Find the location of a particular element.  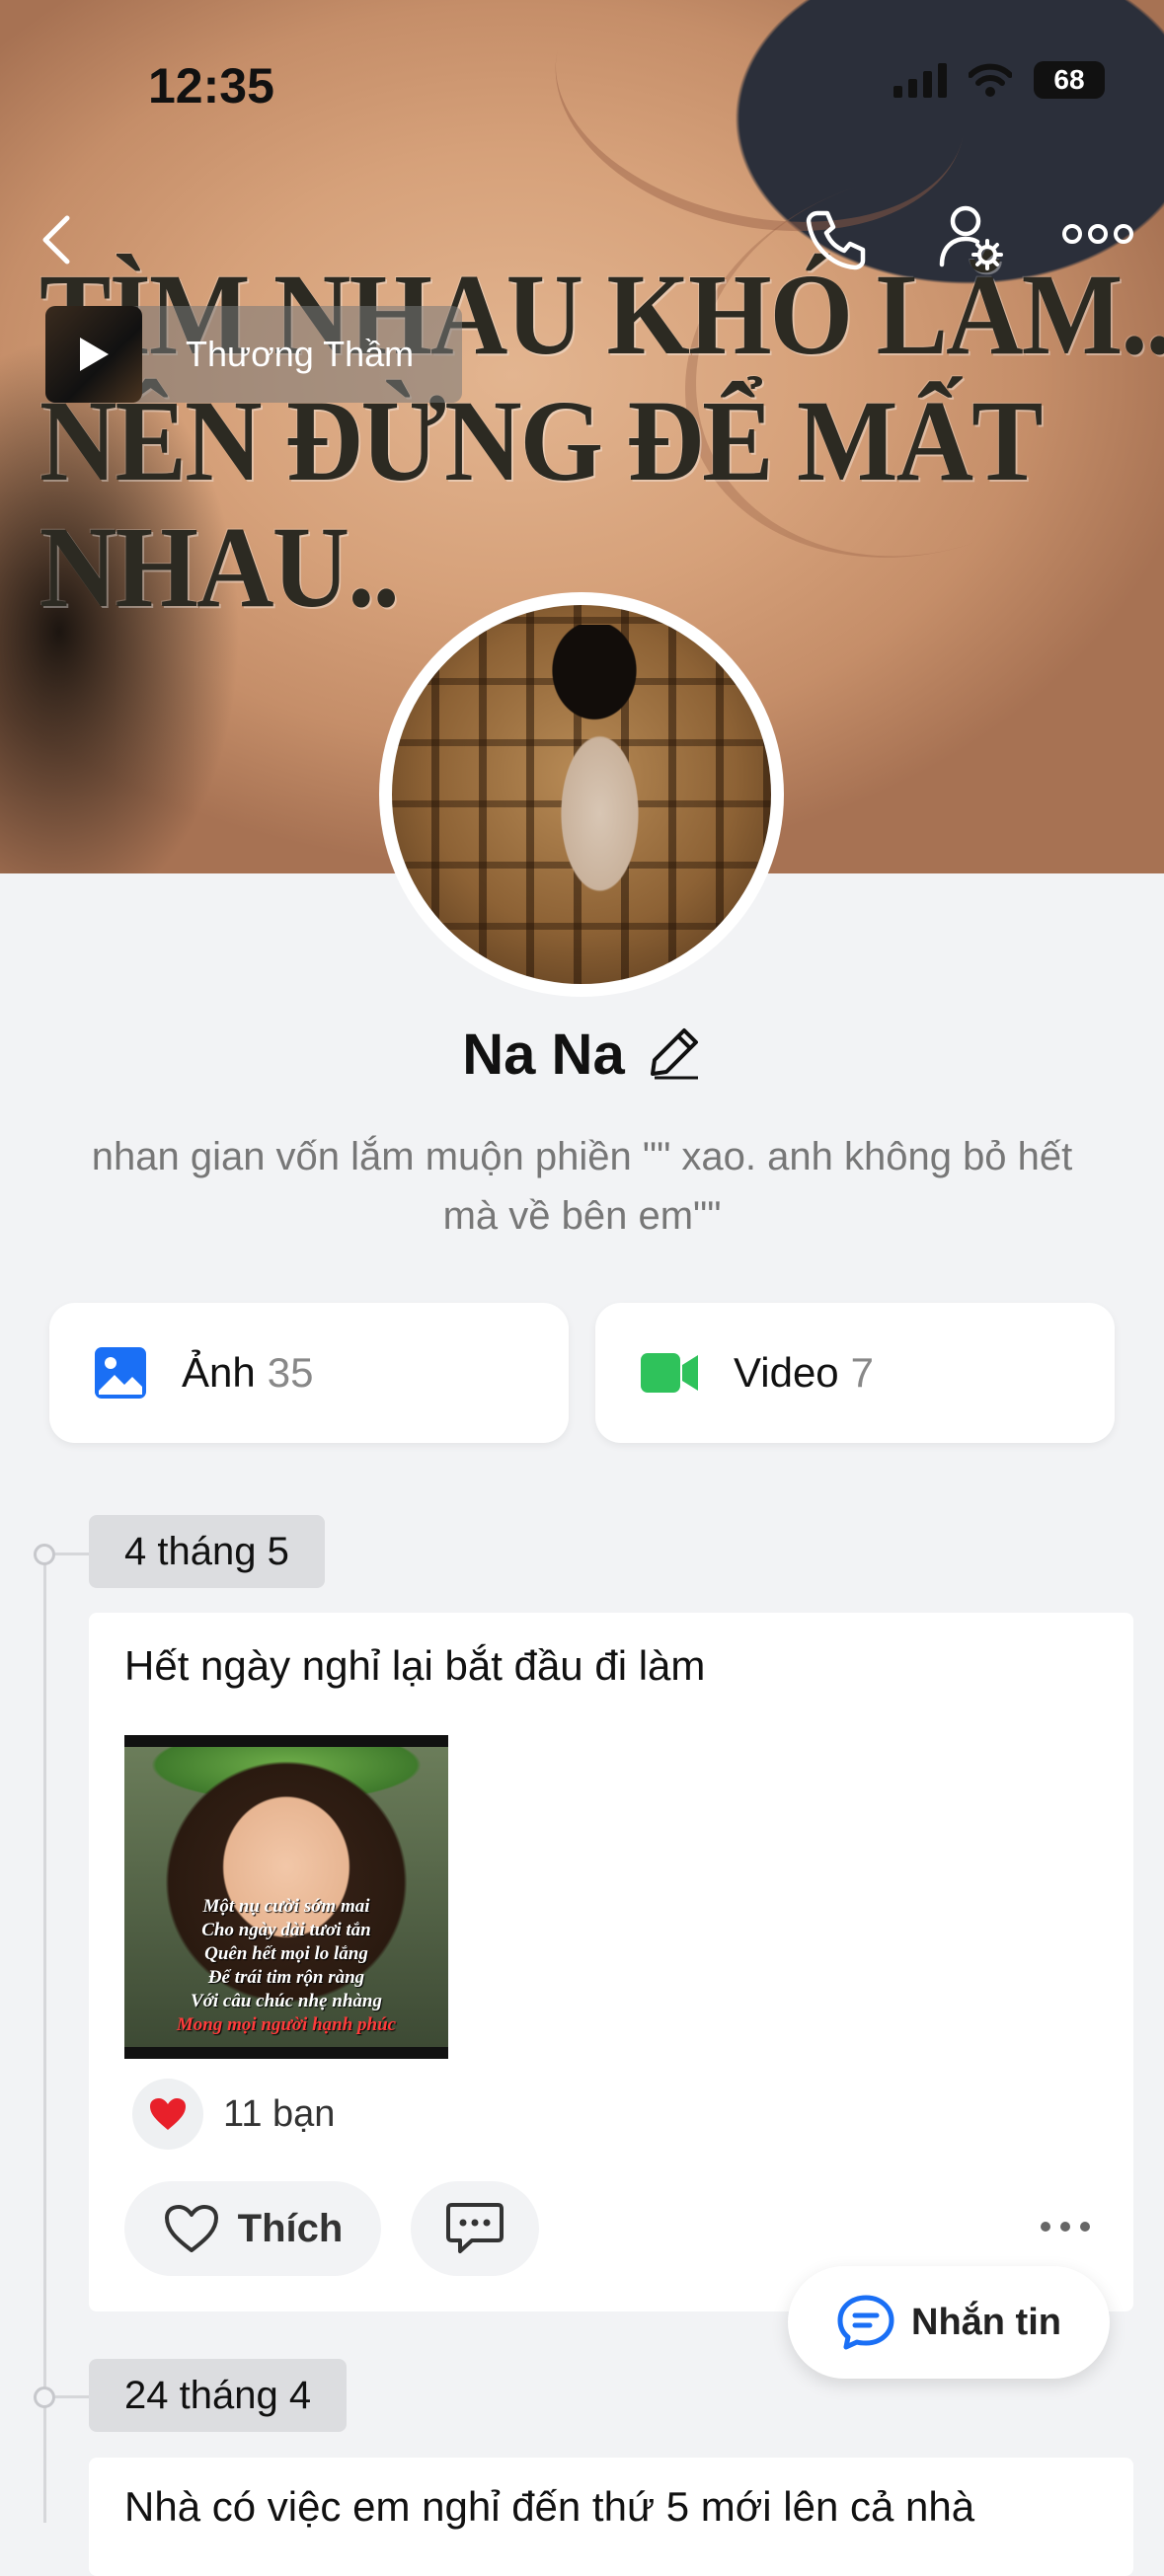

status-icons: 68 is located at coordinates (999, 80).